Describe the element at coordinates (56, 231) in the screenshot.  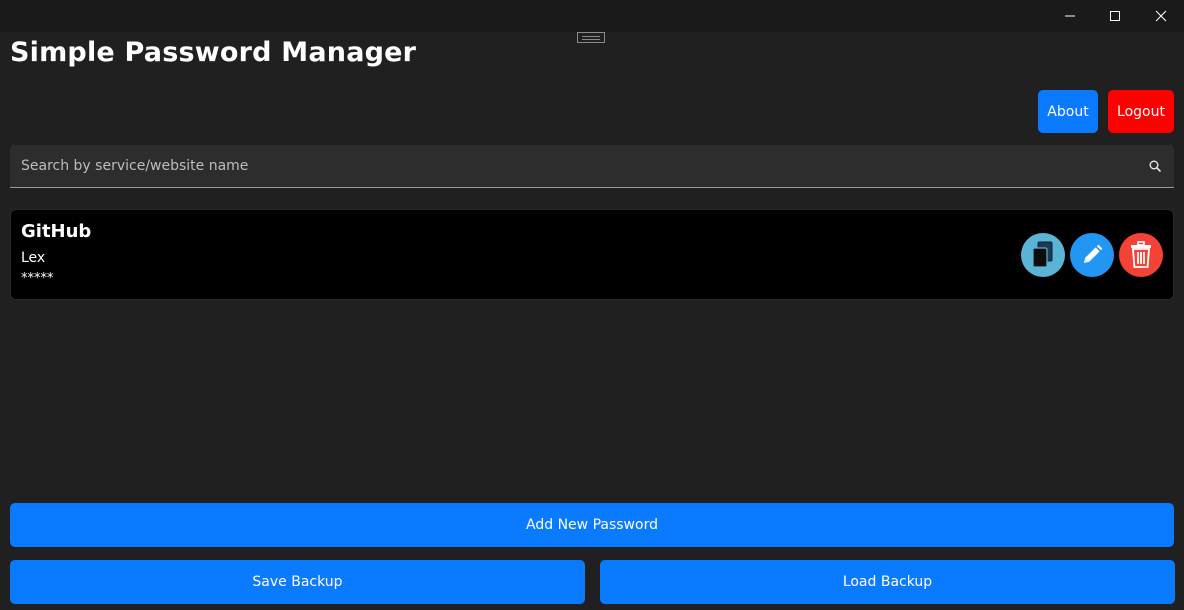
I see `service-name: GitHub` at that location.